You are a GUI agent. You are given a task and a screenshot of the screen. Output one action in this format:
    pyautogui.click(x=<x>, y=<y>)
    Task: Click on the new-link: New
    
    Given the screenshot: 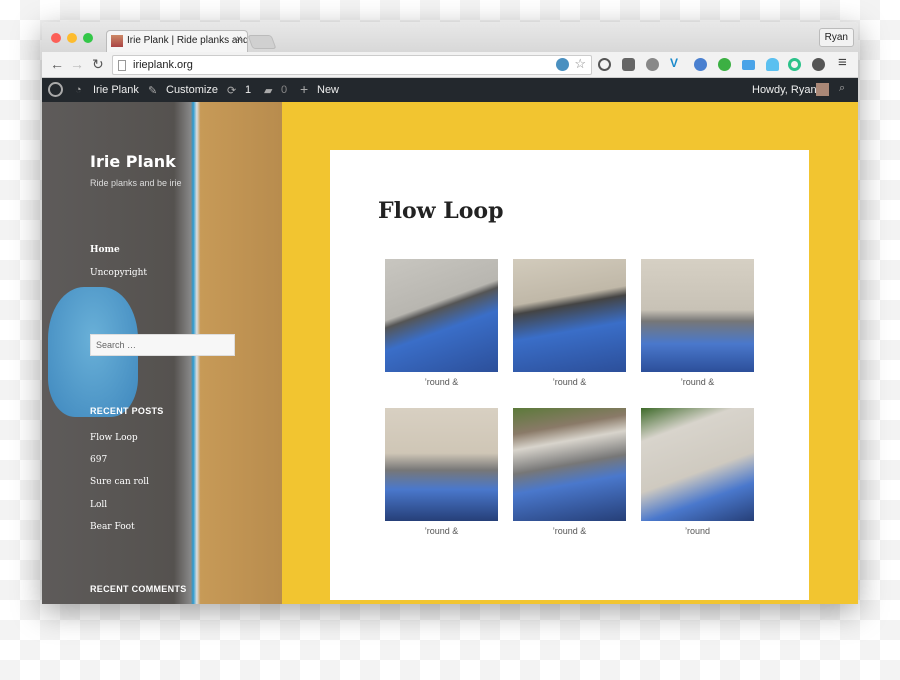 What is the action you would take?
    pyautogui.click(x=328, y=90)
    